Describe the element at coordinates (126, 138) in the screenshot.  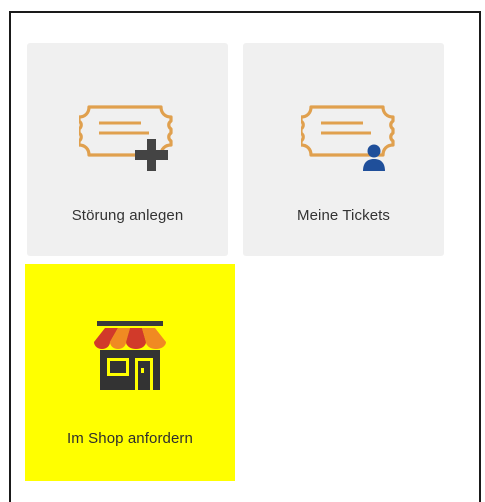
I see `ticket-add-icon` at that location.